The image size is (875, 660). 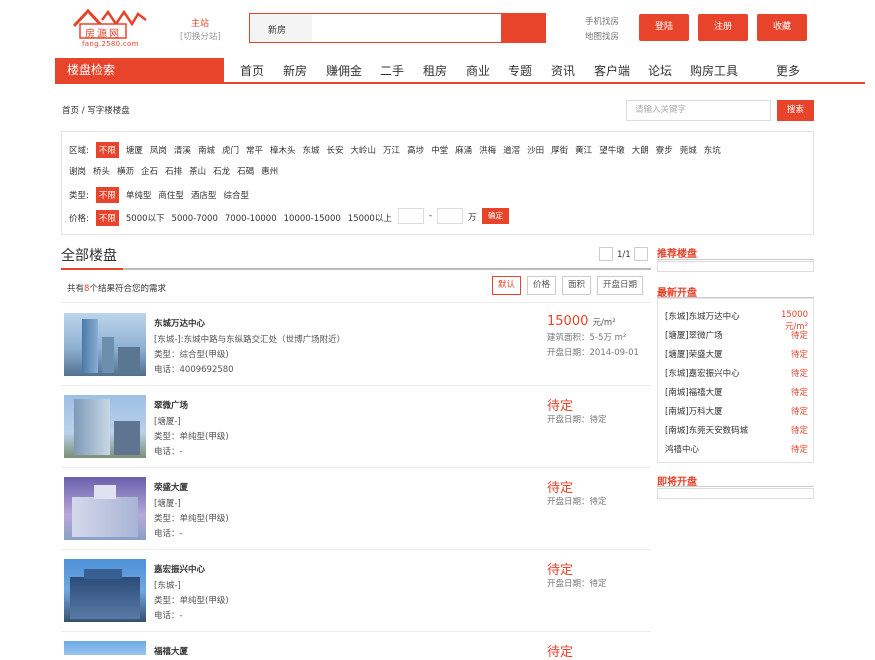 I want to click on region-option: 石碣, so click(x=245, y=171).